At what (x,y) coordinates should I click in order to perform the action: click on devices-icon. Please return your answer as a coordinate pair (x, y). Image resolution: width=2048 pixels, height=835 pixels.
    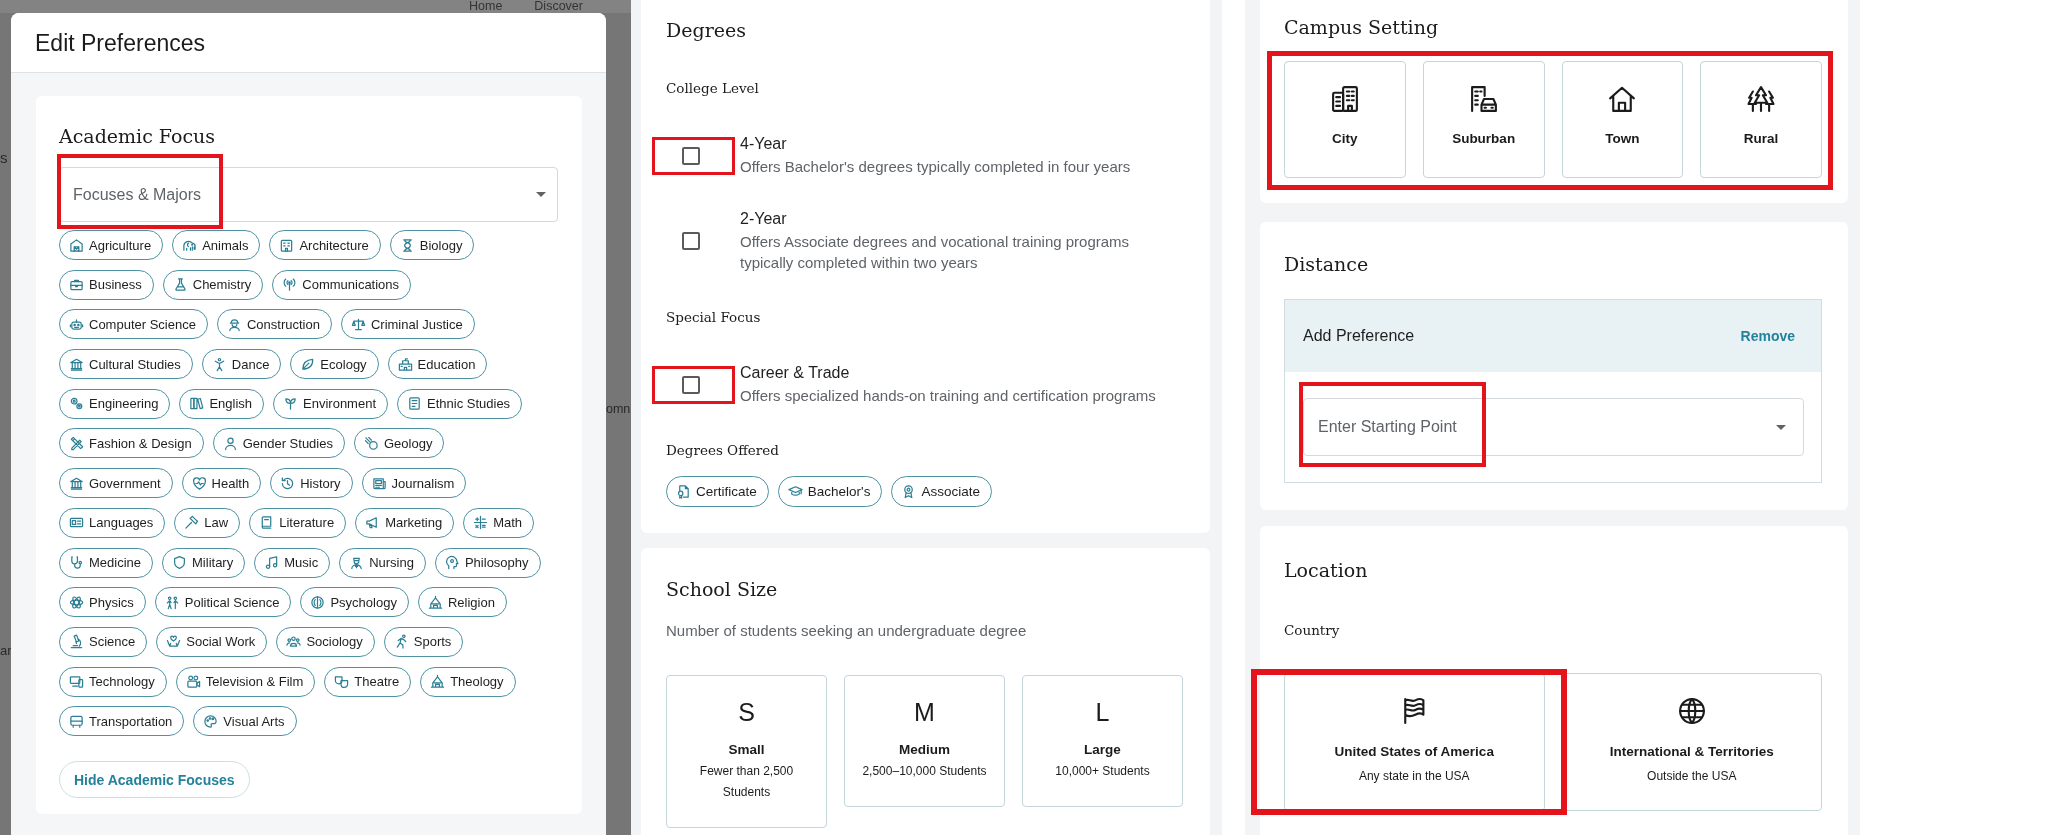
    Looking at the image, I should click on (76, 682).